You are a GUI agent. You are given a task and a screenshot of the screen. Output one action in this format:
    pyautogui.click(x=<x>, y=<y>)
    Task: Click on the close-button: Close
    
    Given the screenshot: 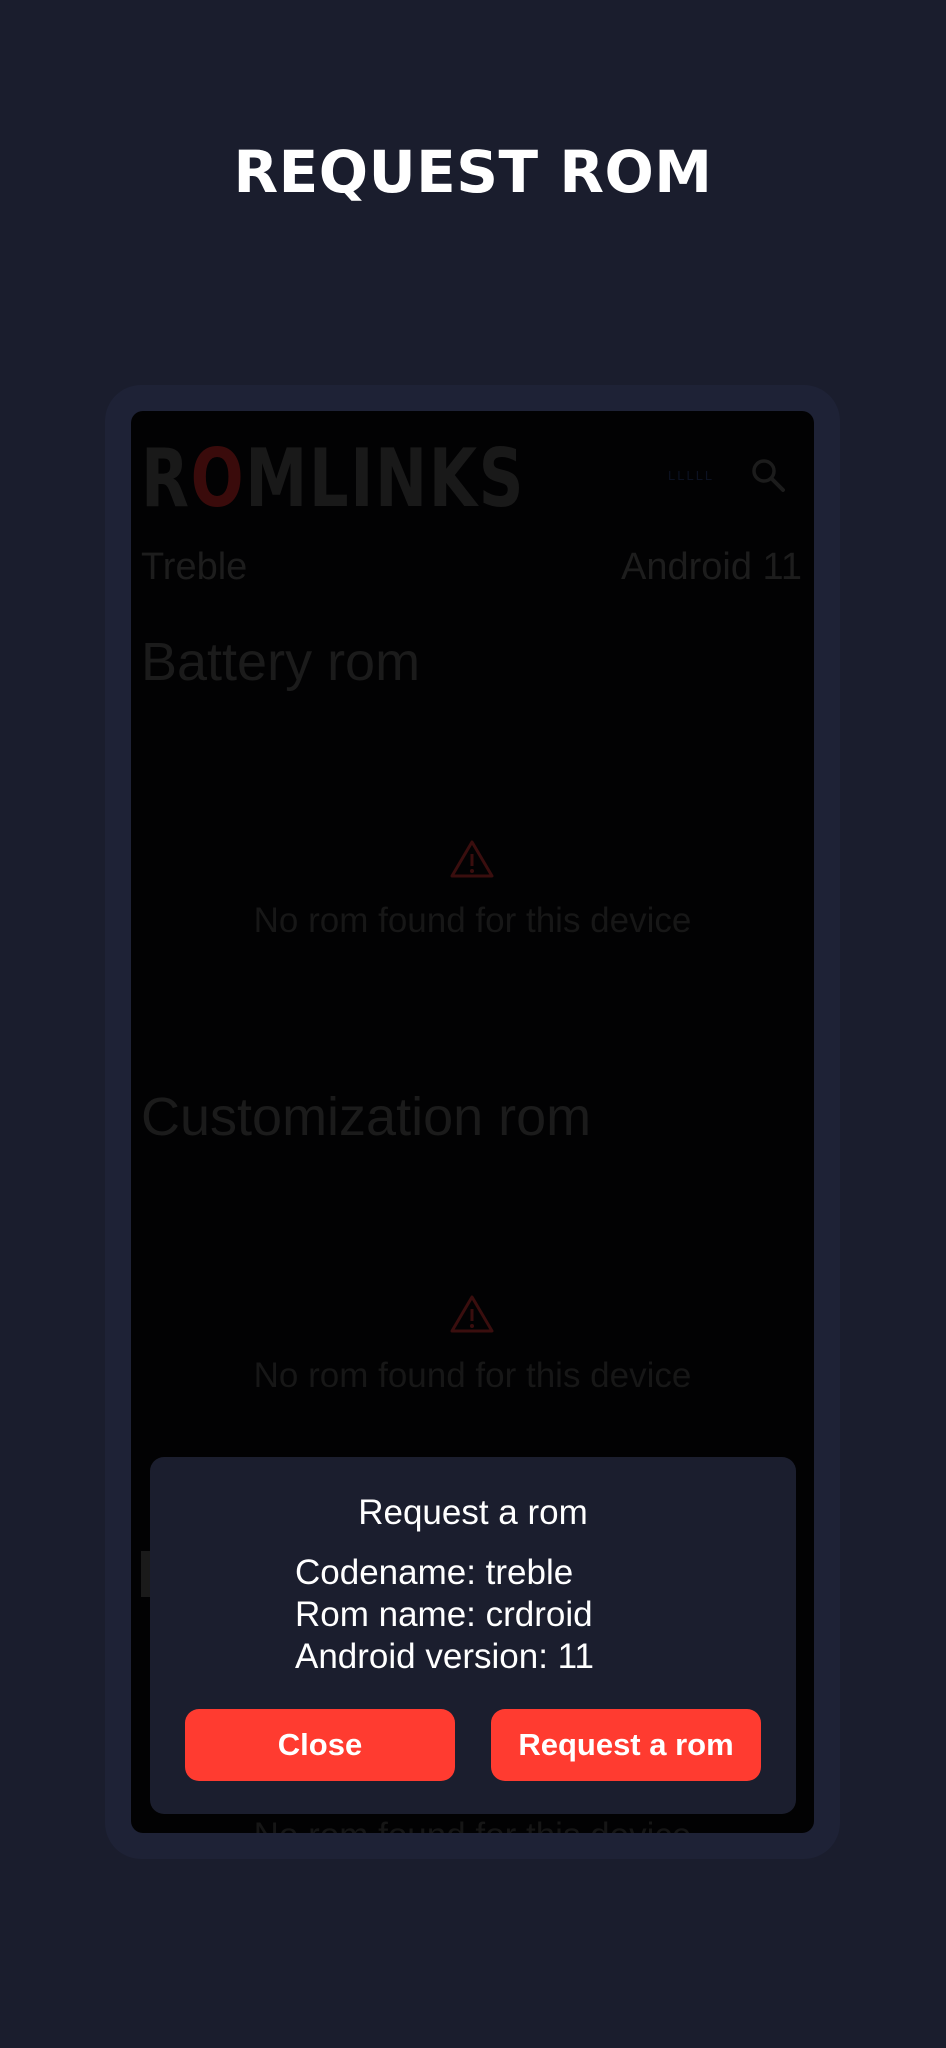 What is the action you would take?
    pyautogui.click(x=320, y=1745)
    